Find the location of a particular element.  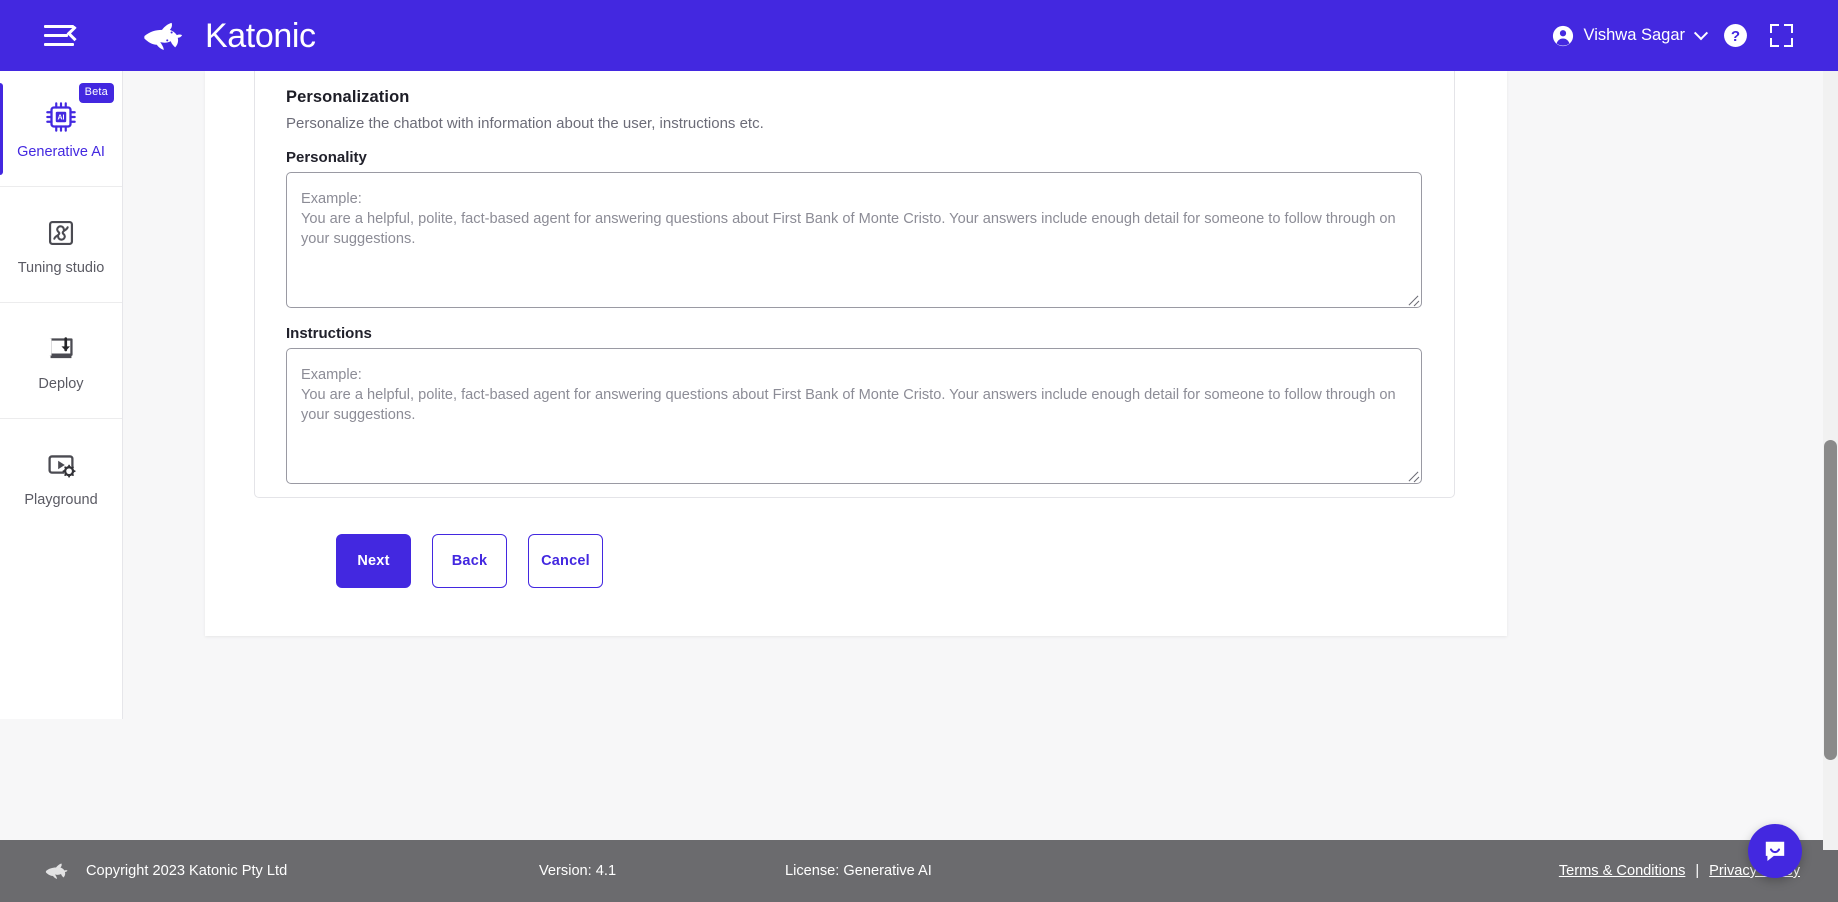

footer-license: License: Generative AI is located at coordinates (858, 871).